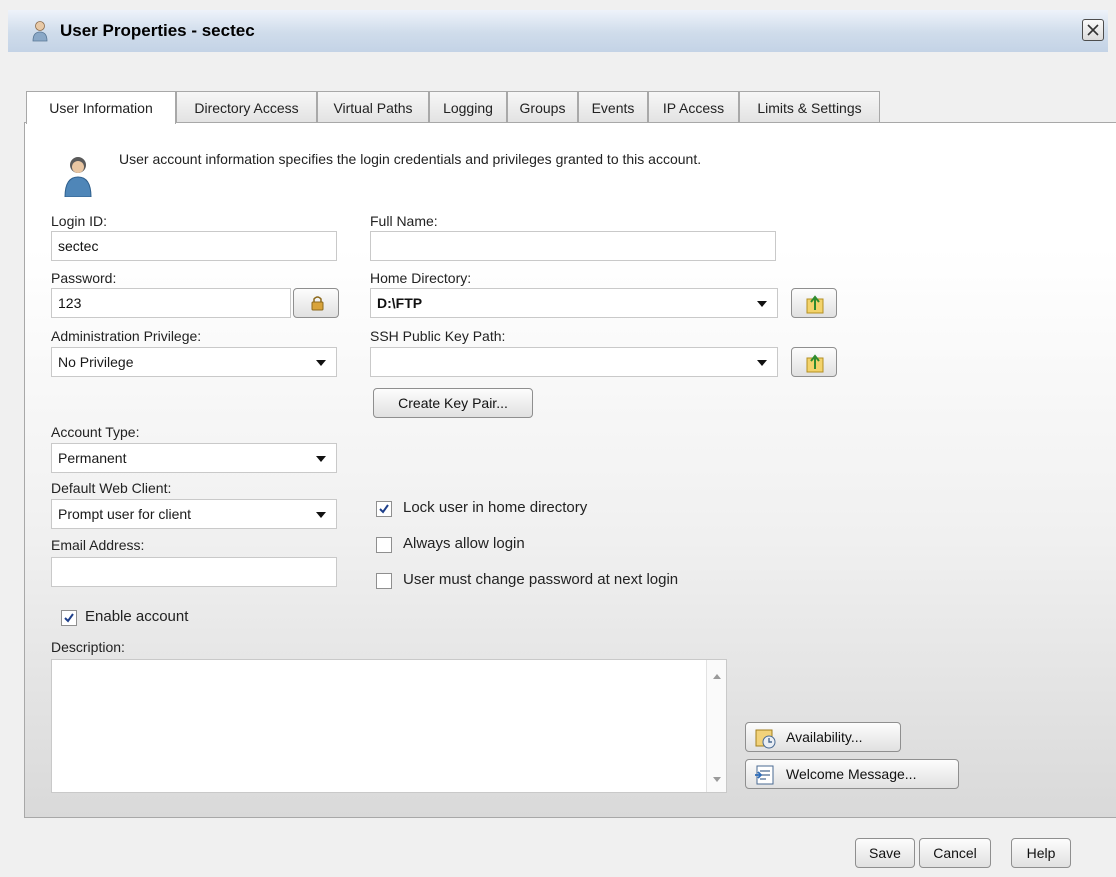  I want to click on full-name-input, so click(573, 246).